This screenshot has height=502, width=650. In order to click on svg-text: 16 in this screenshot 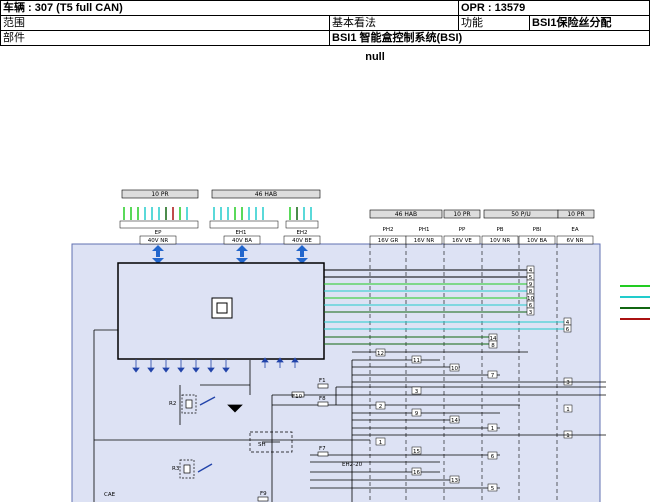, I will do `click(416, 473)`.